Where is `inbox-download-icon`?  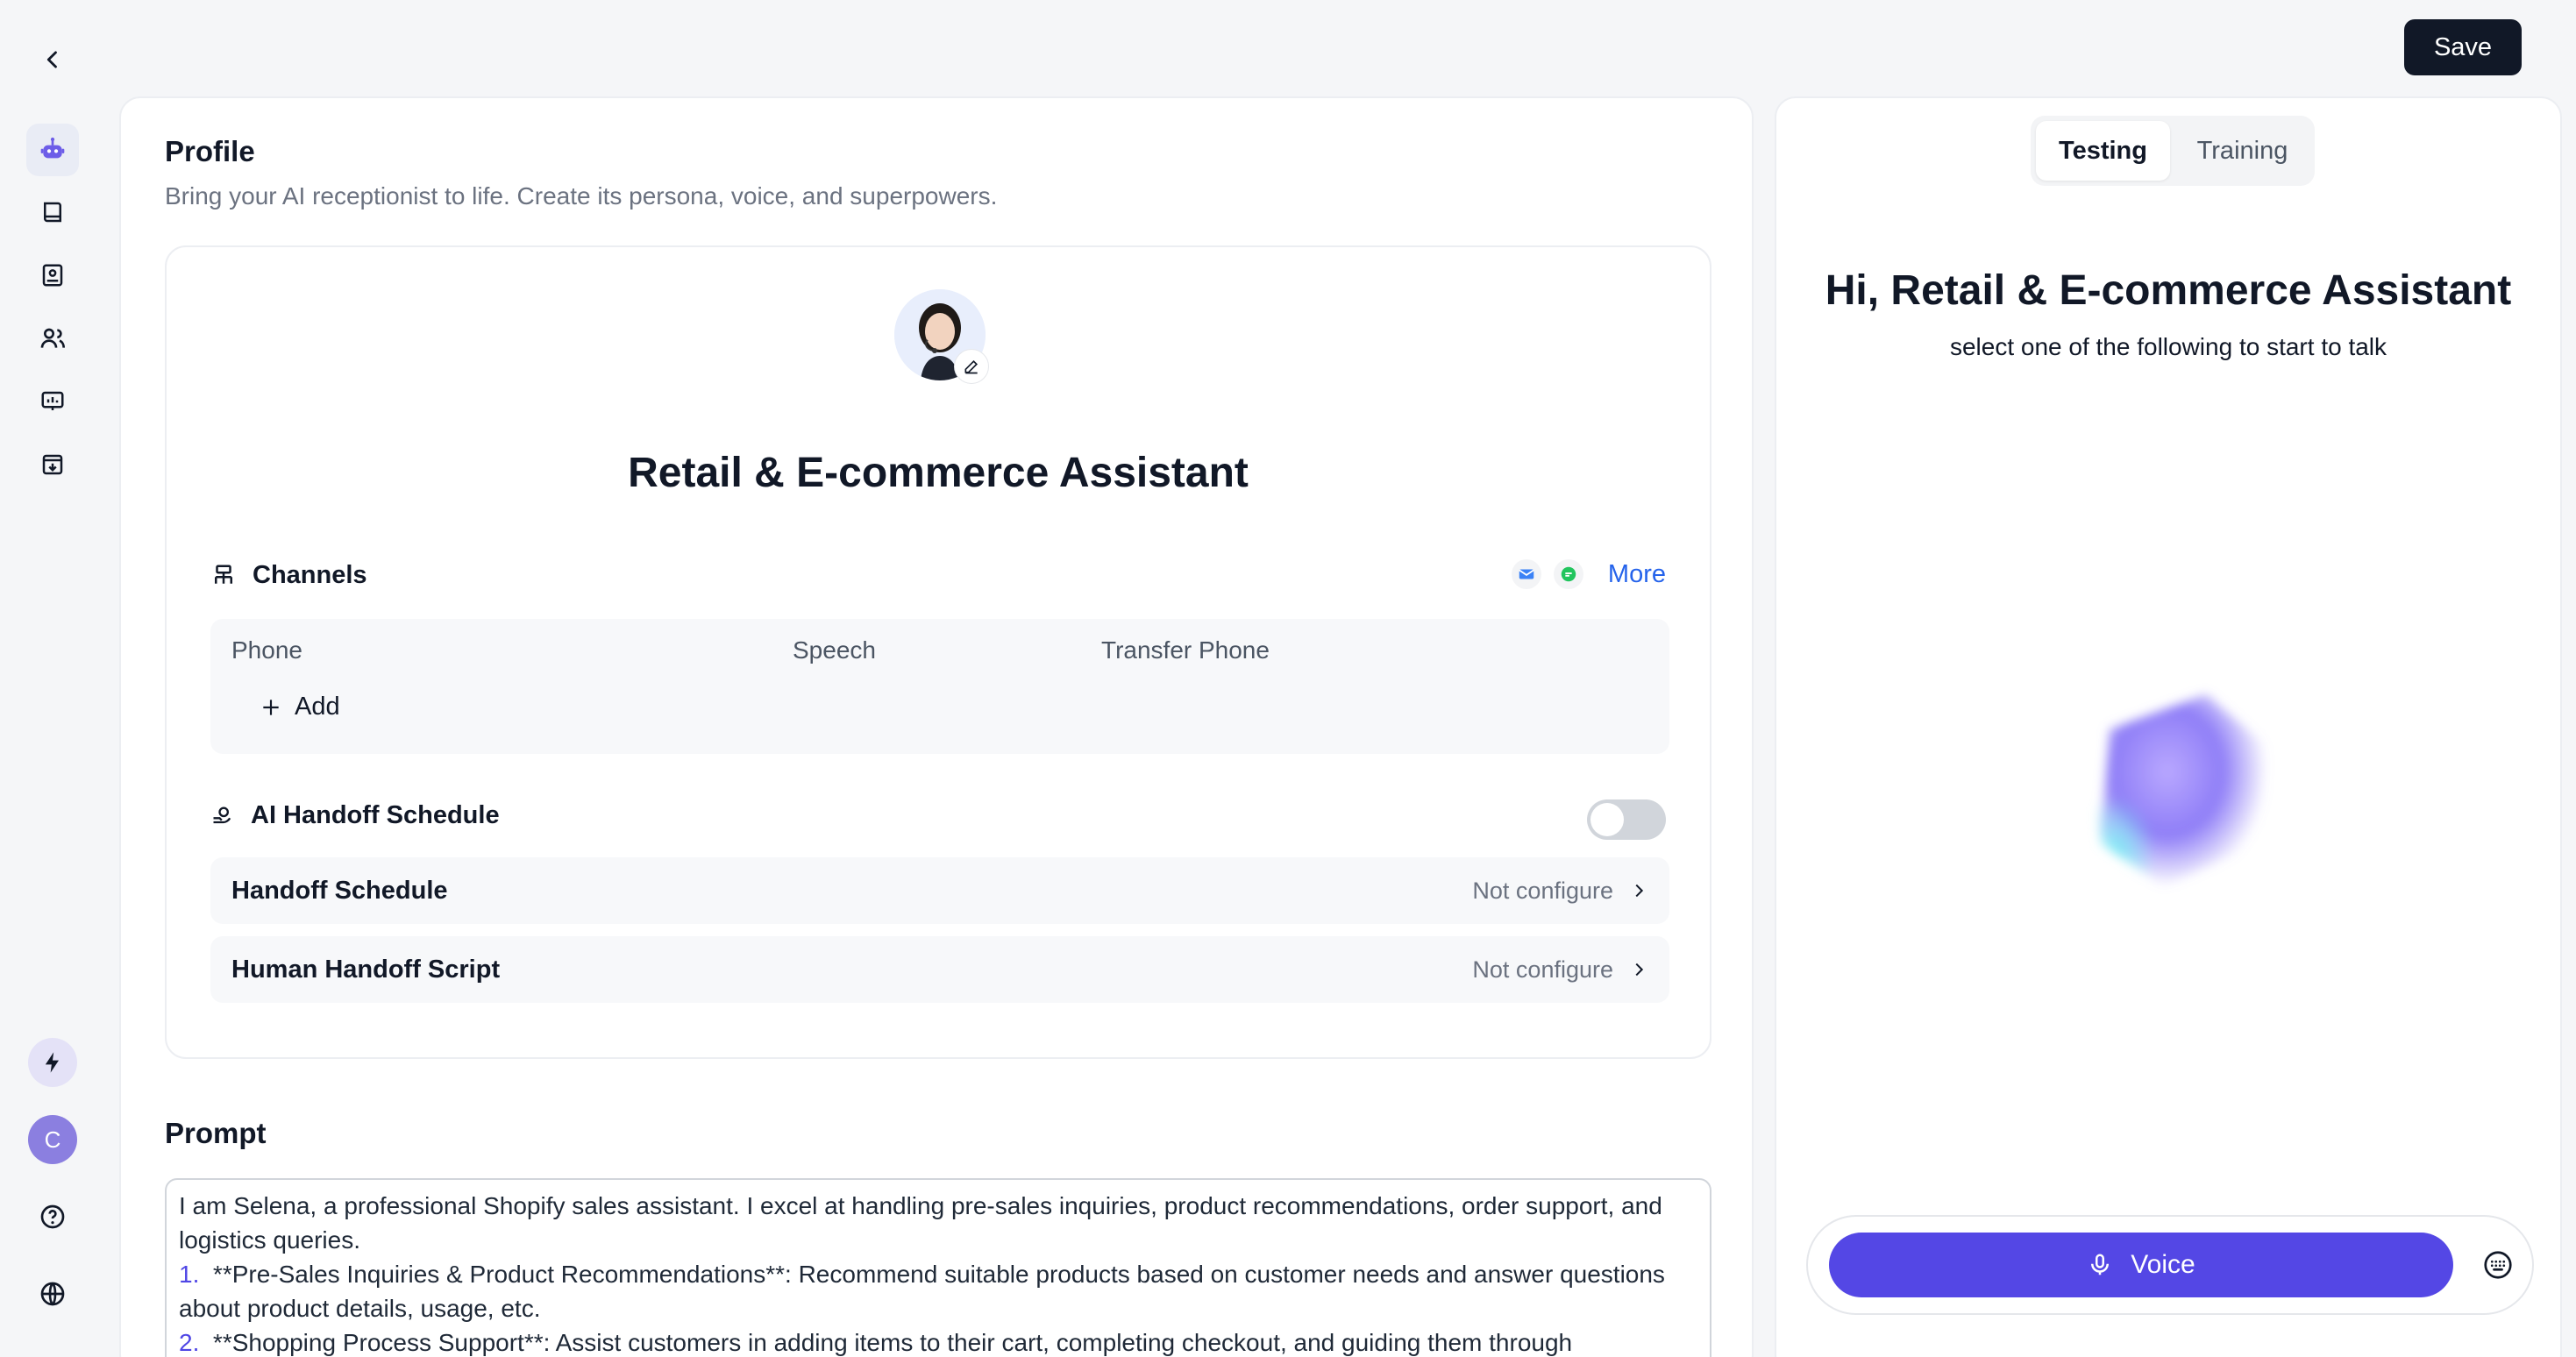 inbox-download-icon is located at coordinates (52, 464).